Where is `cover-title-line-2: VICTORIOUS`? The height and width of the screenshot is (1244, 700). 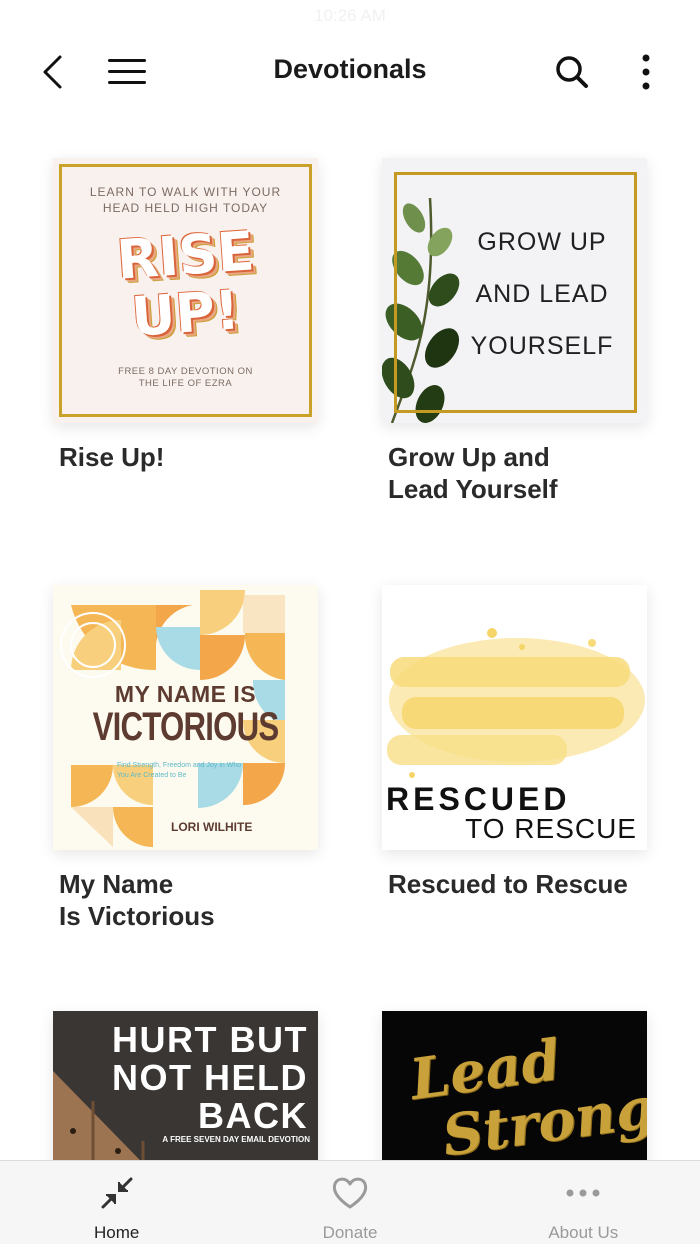
cover-title-line-2: VICTORIOUS is located at coordinates (186, 727).